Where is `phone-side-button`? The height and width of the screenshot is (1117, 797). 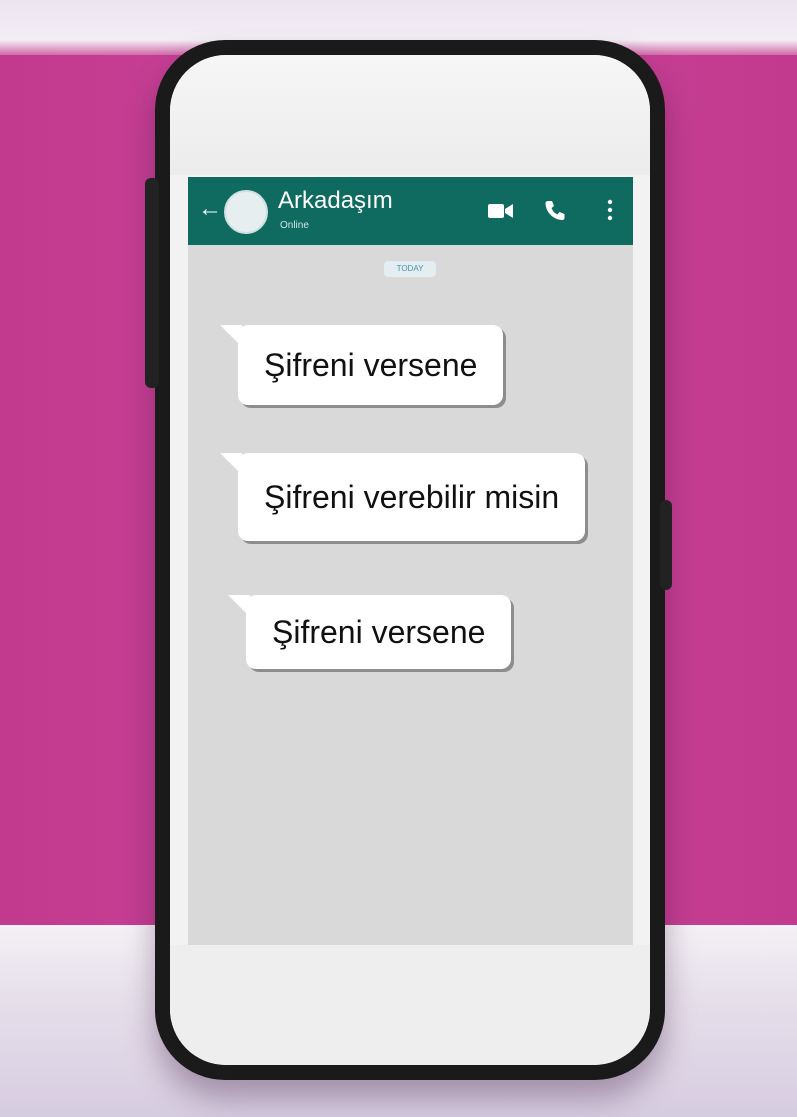
phone-side-button is located at coordinates (152, 283).